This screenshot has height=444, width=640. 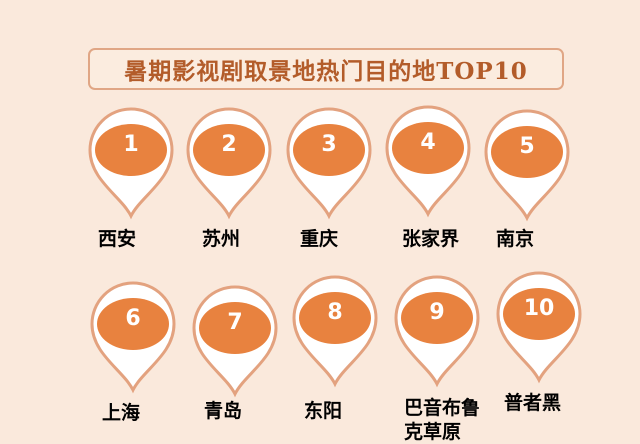 I want to click on title-banner: 暑期影视剧取景地热门目的地TOP10, so click(x=326, y=69).